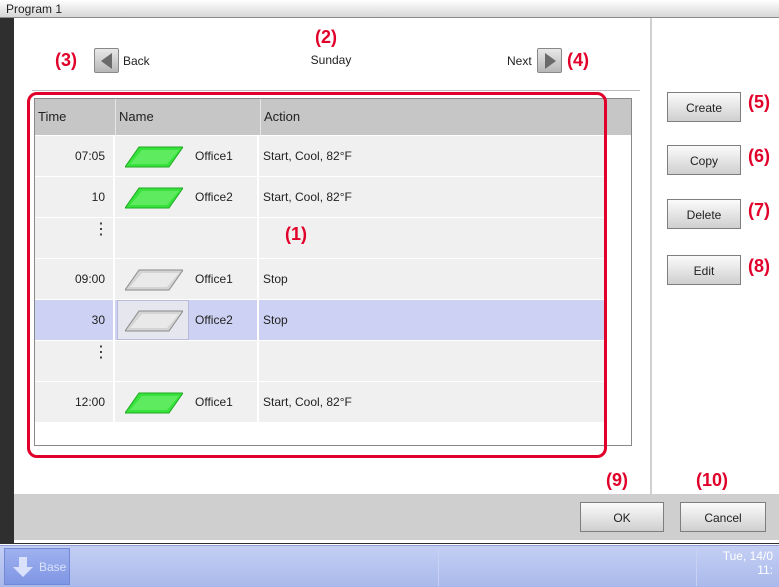 The image size is (779, 587). I want to click on window-title: Program 1, so click(389, 9).